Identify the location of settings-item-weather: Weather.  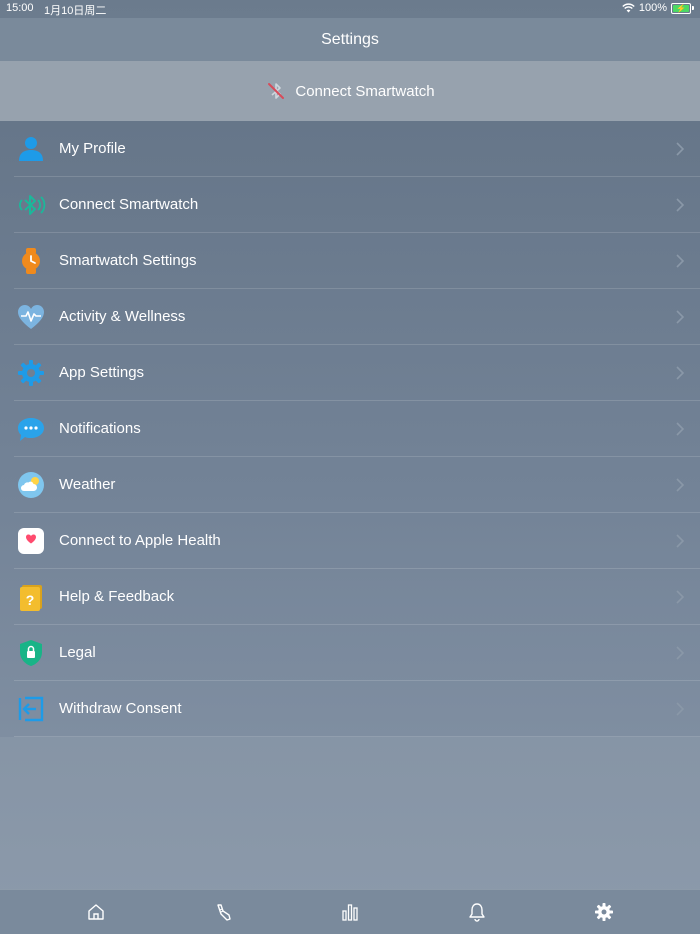
(357, 485).